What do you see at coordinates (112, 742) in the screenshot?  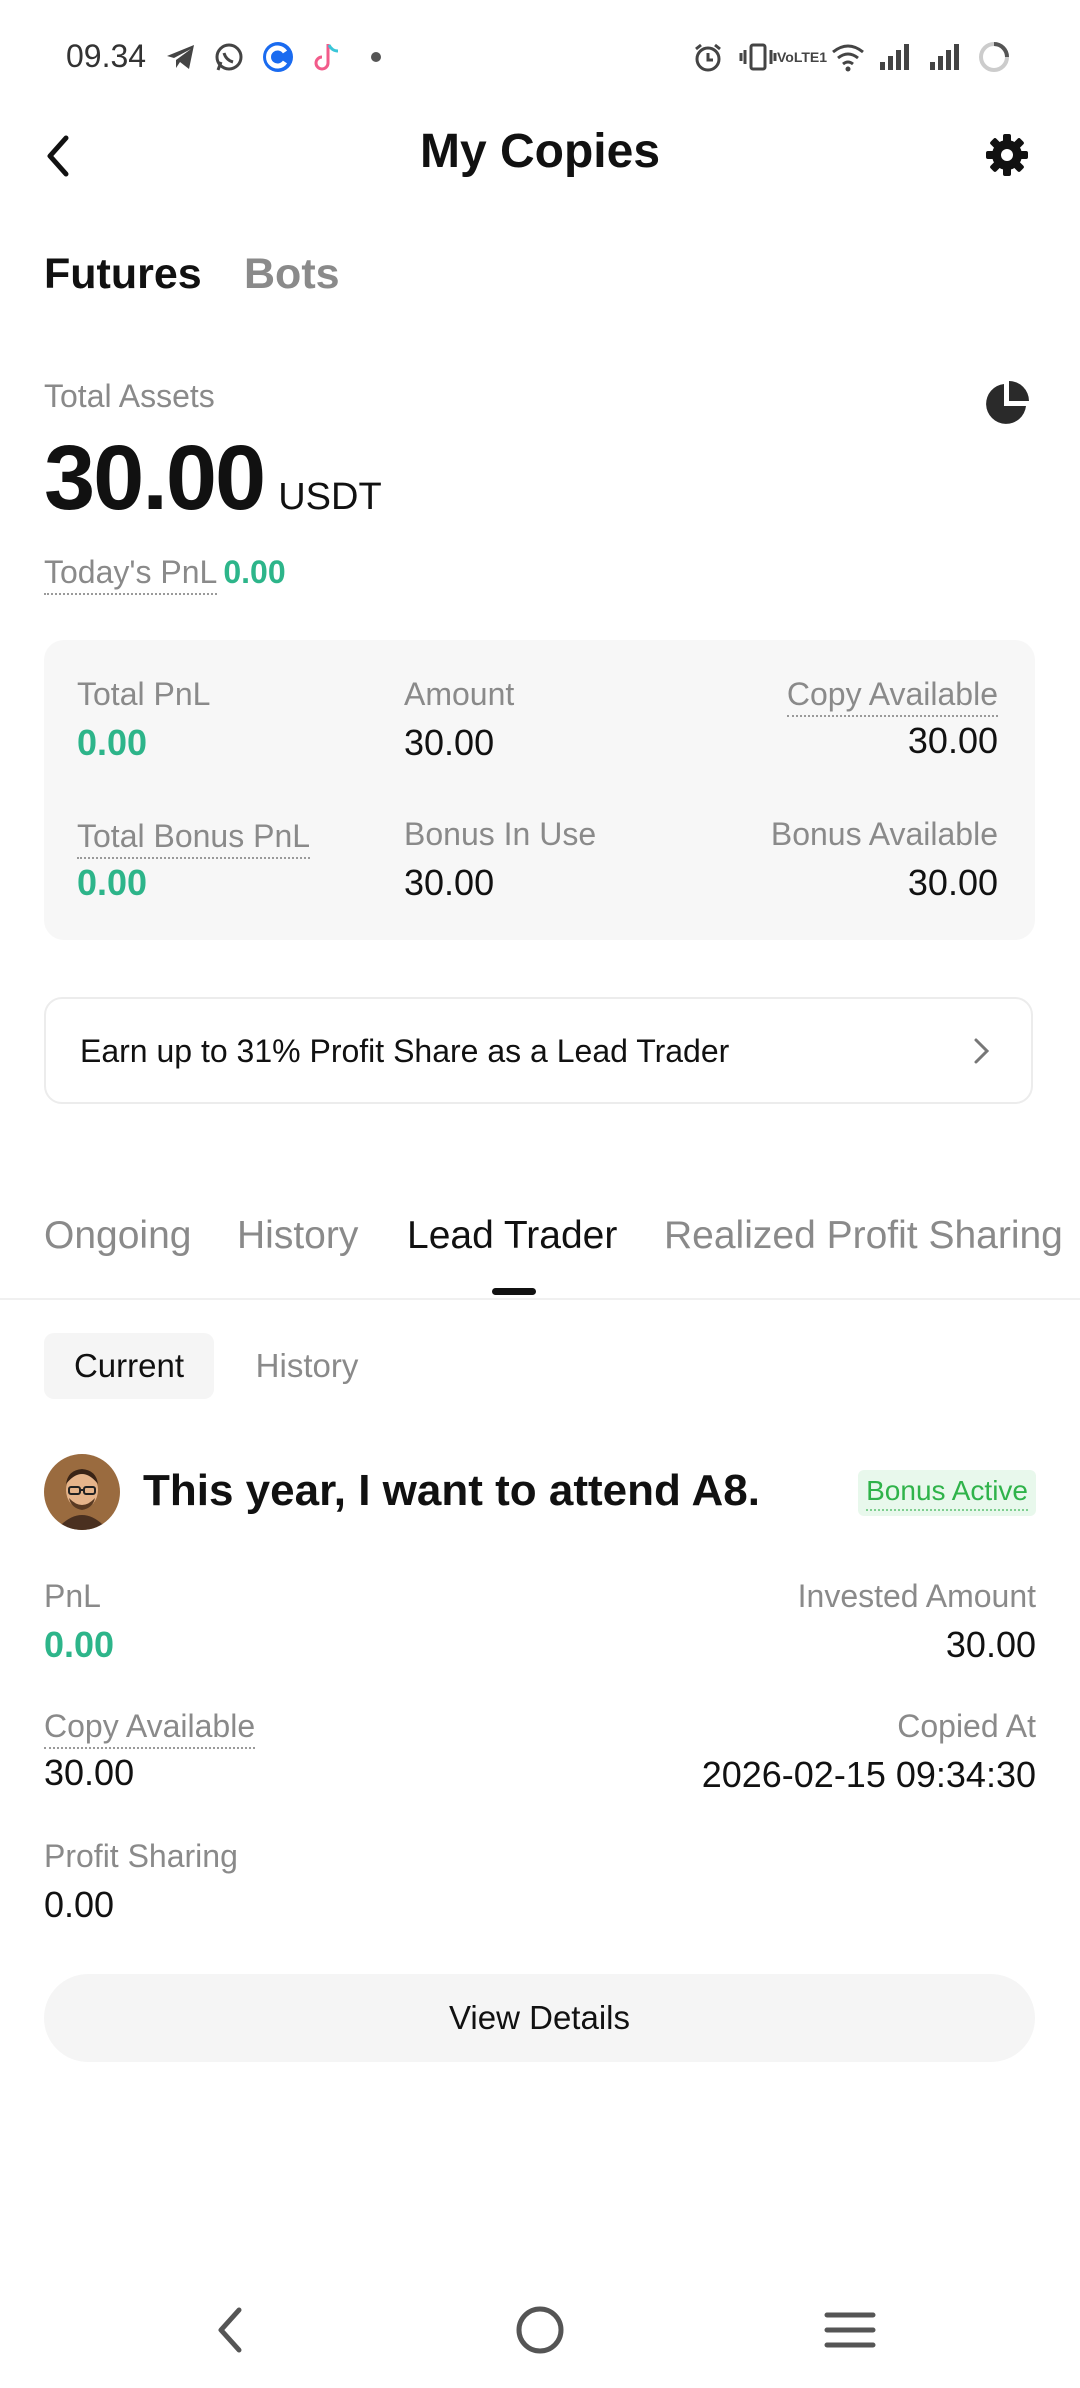 I see `total-pnl-value: 0.00` at bounding box center [112, 742].